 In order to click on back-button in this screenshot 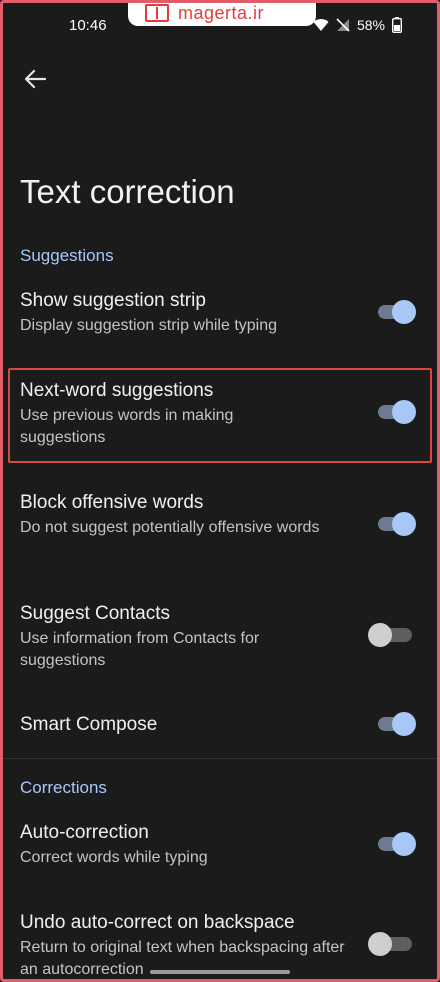, I will do `click(35, 79)`.